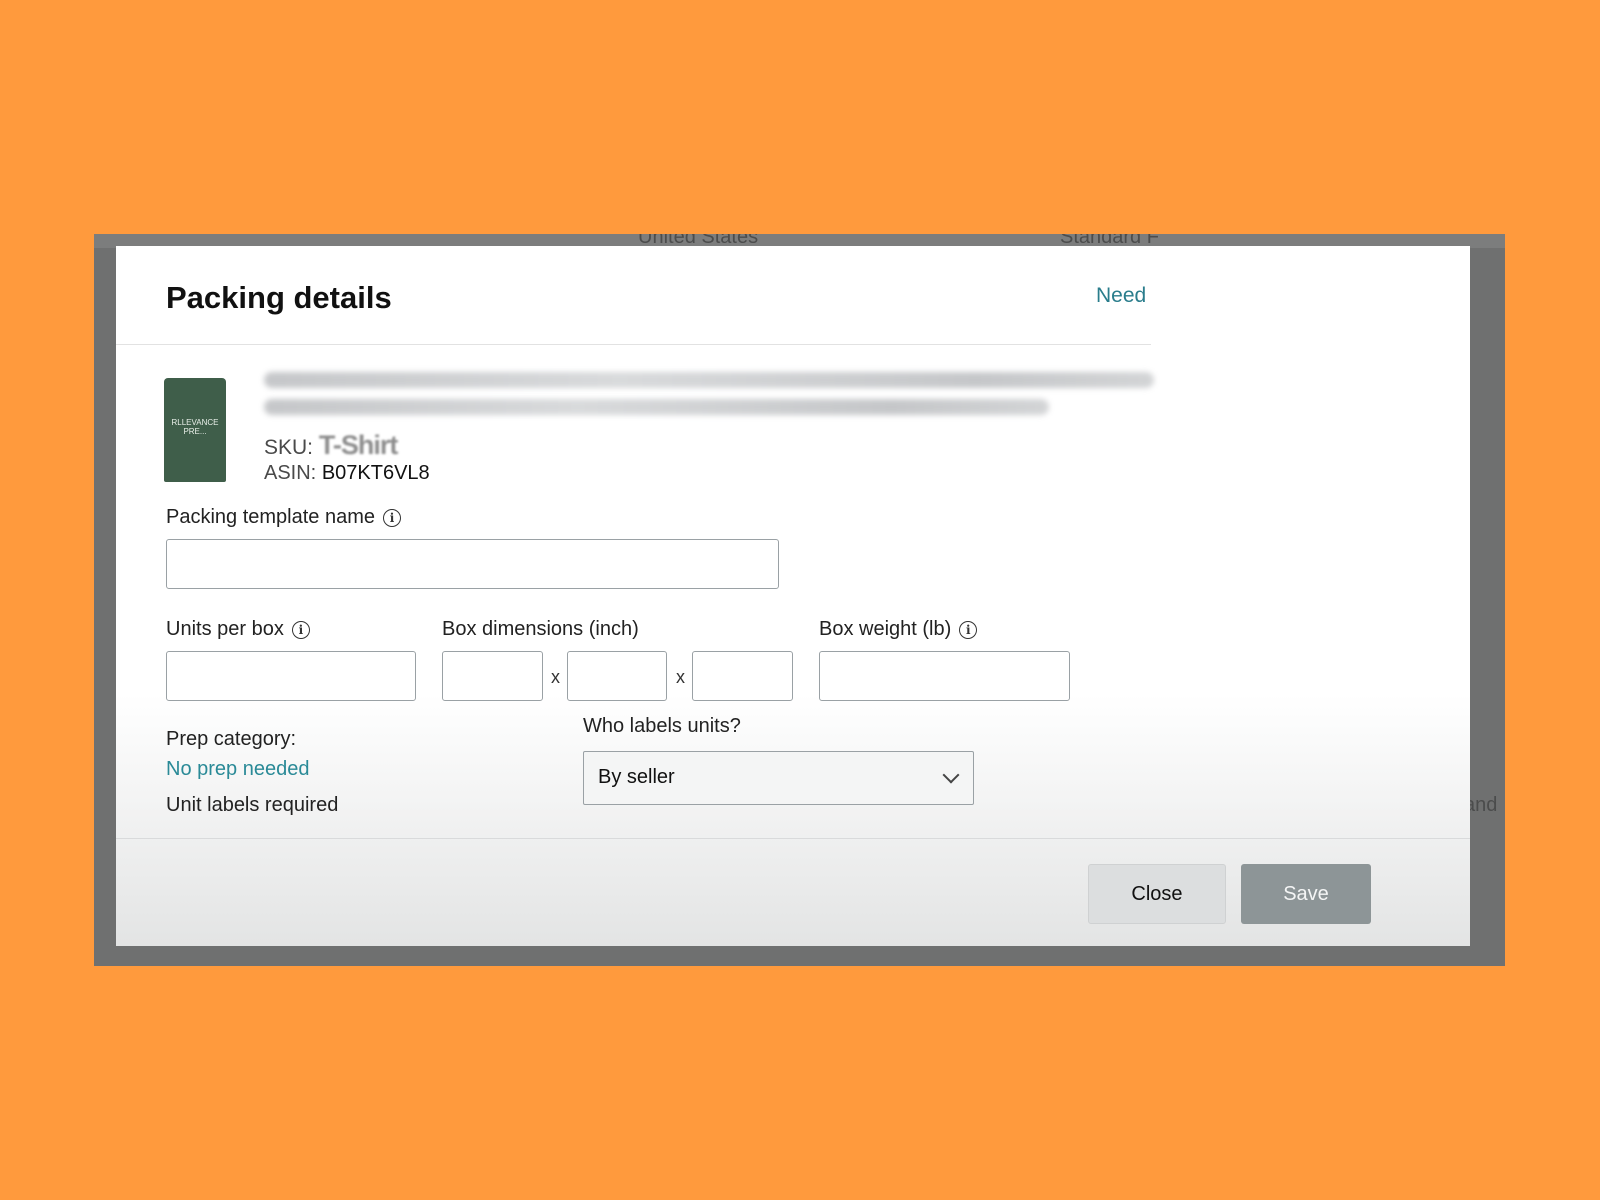 This screenshot has height=1200, width=1600. I want to click on box-dimensions-label-text: Box dimensions (inch), so click(540, 629).